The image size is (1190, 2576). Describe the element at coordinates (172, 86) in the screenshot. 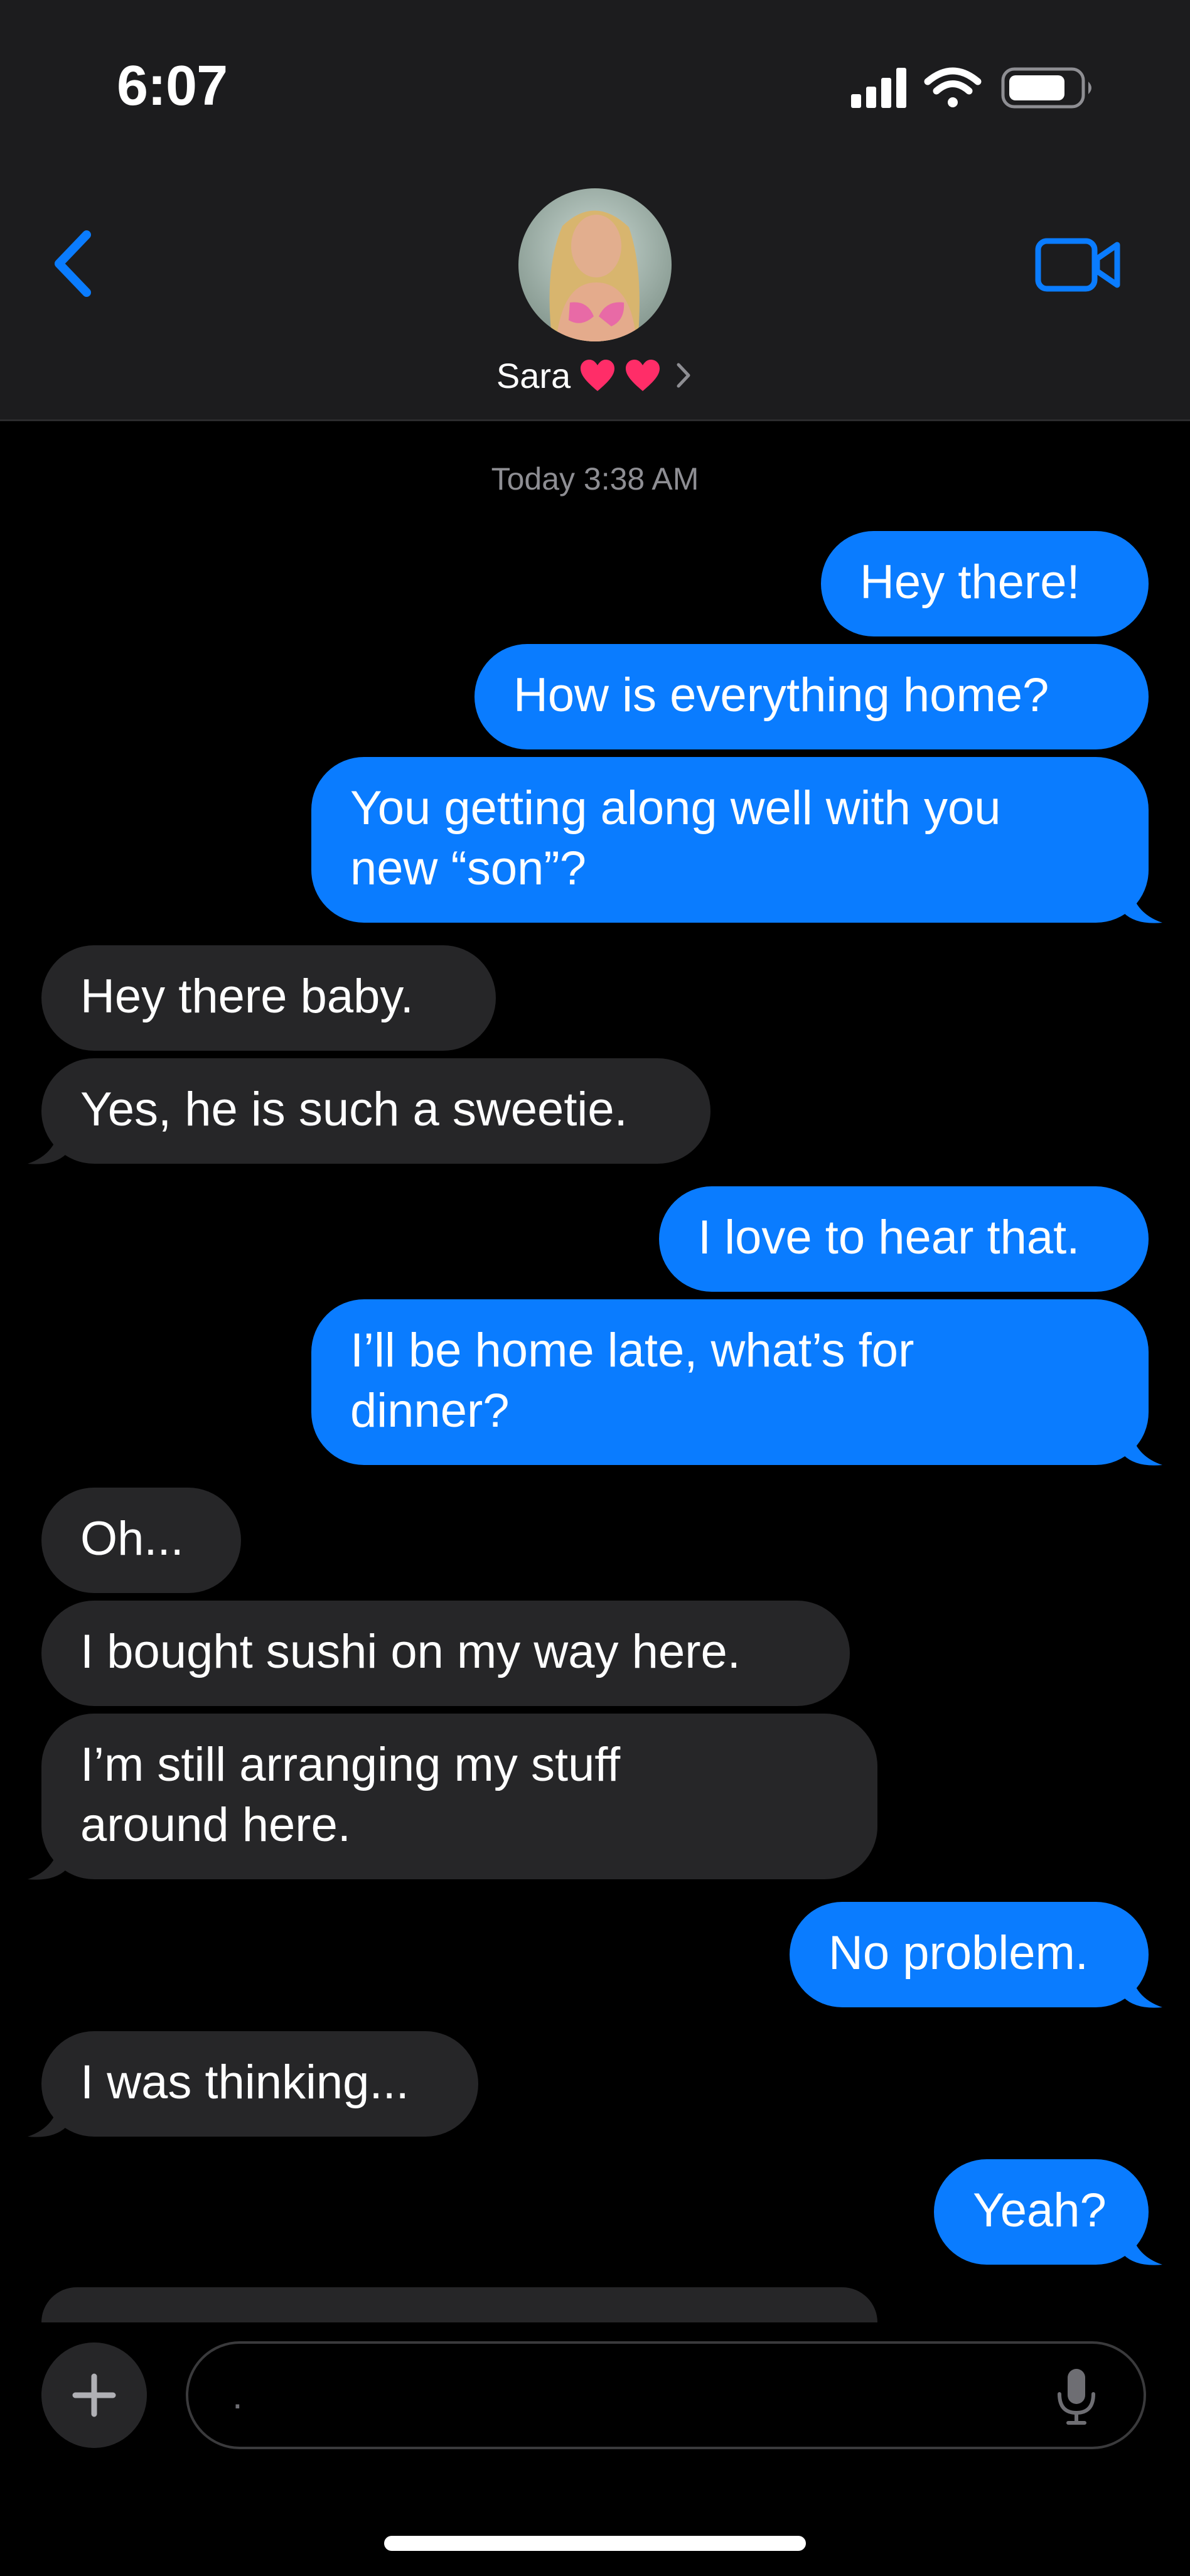

I see `status-bar-time: 6:07` at that location.